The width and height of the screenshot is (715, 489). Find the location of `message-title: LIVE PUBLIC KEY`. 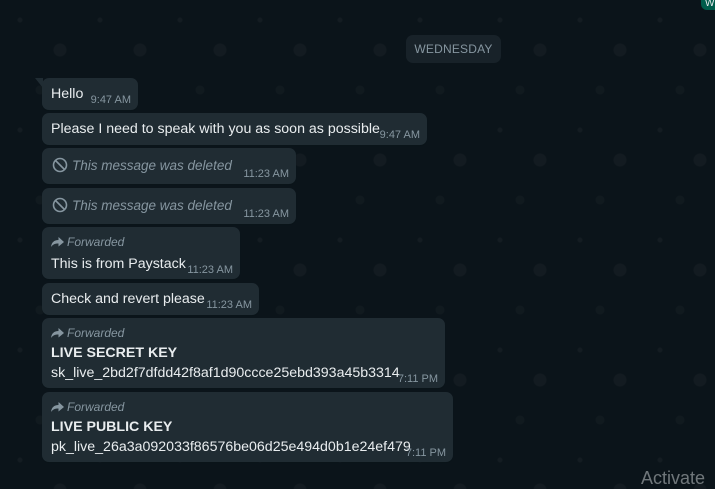

message-title: LIVE PUBLIC KEY is located at coordinates (112, 427).